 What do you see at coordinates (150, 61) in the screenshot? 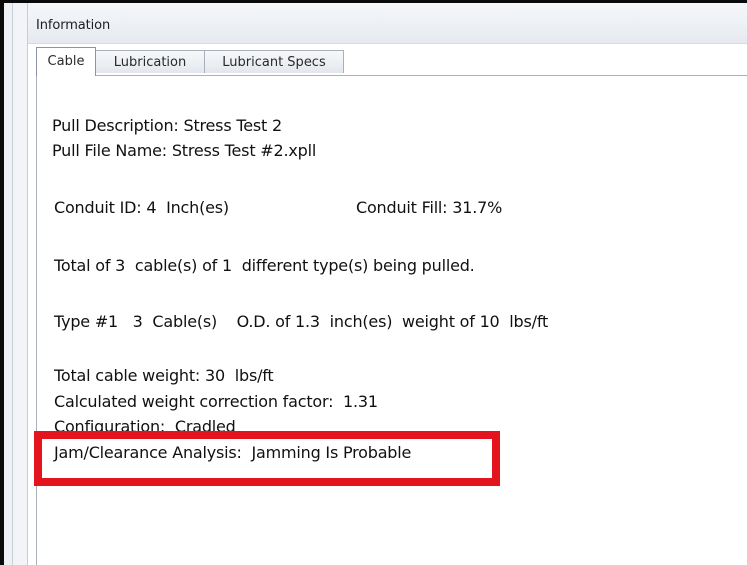
I see `tab-lubrication: Lubrication` at bounding box center [150, 61].